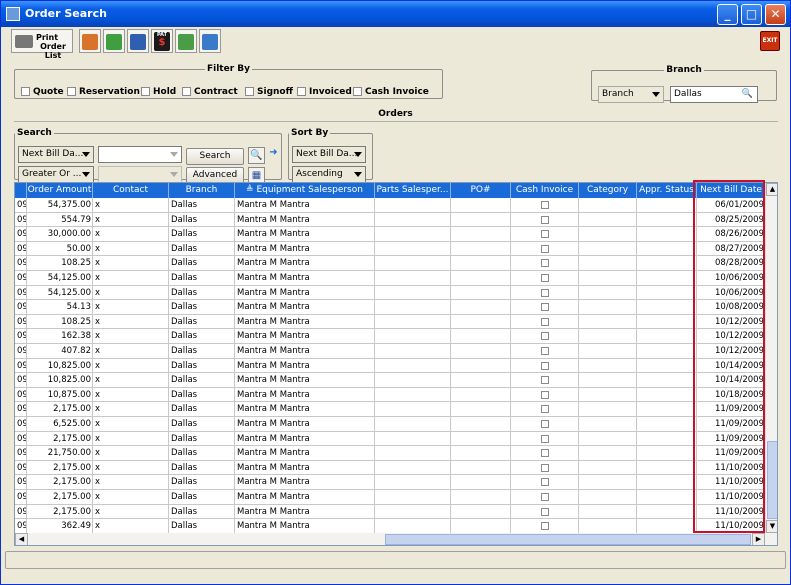  I want to click on refresh-button, so click(210, 41).